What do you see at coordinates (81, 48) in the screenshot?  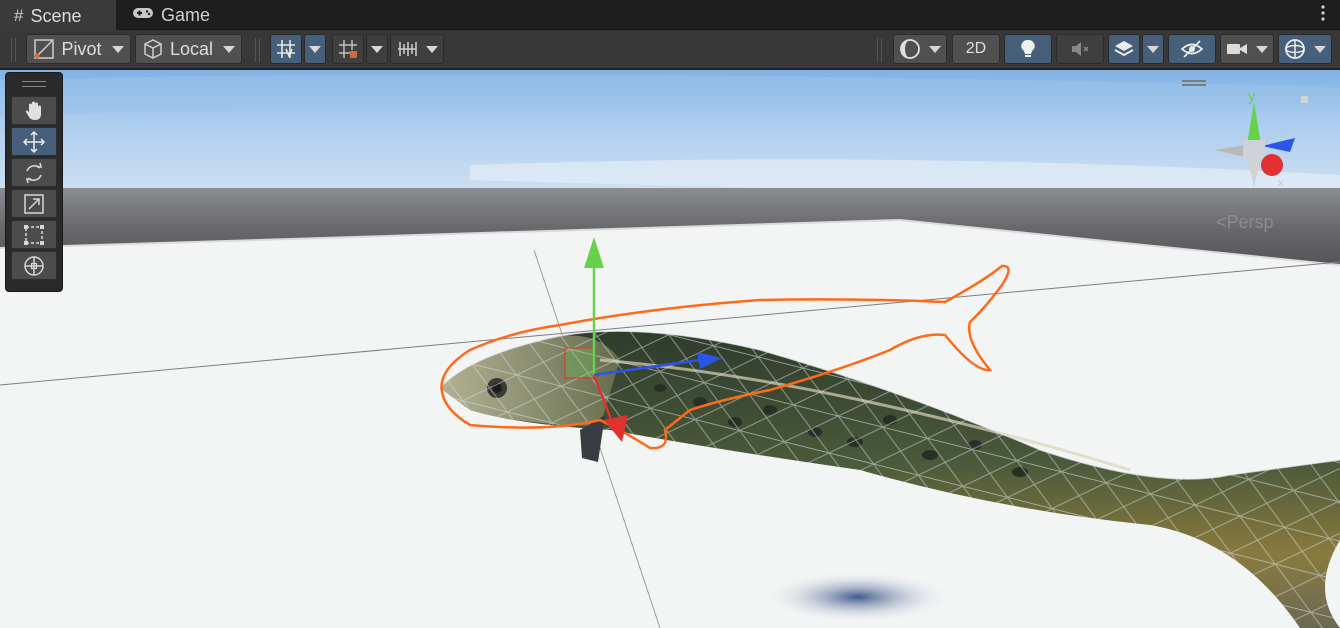 I see `pivot-label: Pivot` at bounding box center [81, 48].